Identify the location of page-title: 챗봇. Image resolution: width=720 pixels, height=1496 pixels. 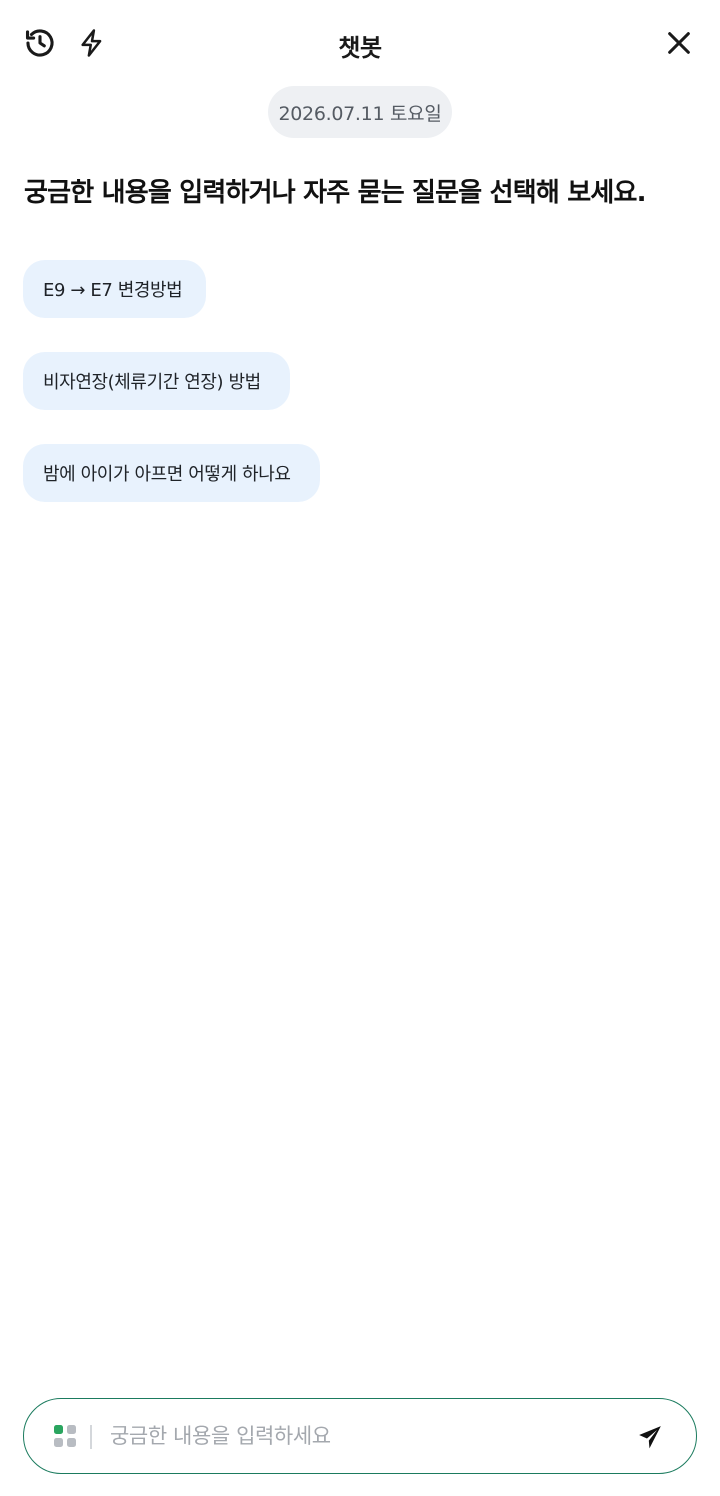
(360, 48).